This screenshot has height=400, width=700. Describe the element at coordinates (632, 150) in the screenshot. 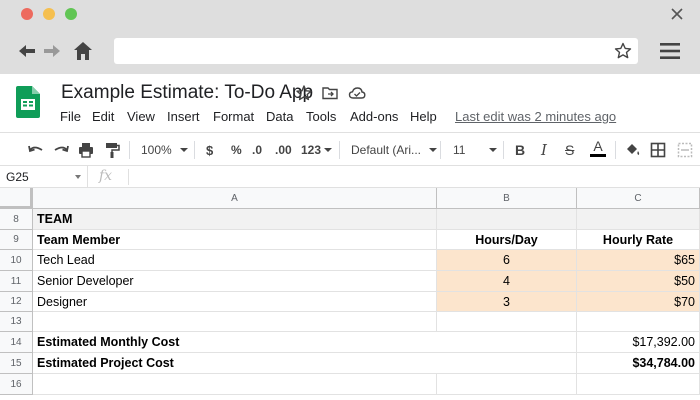

I see `fill-color-button` at that location.